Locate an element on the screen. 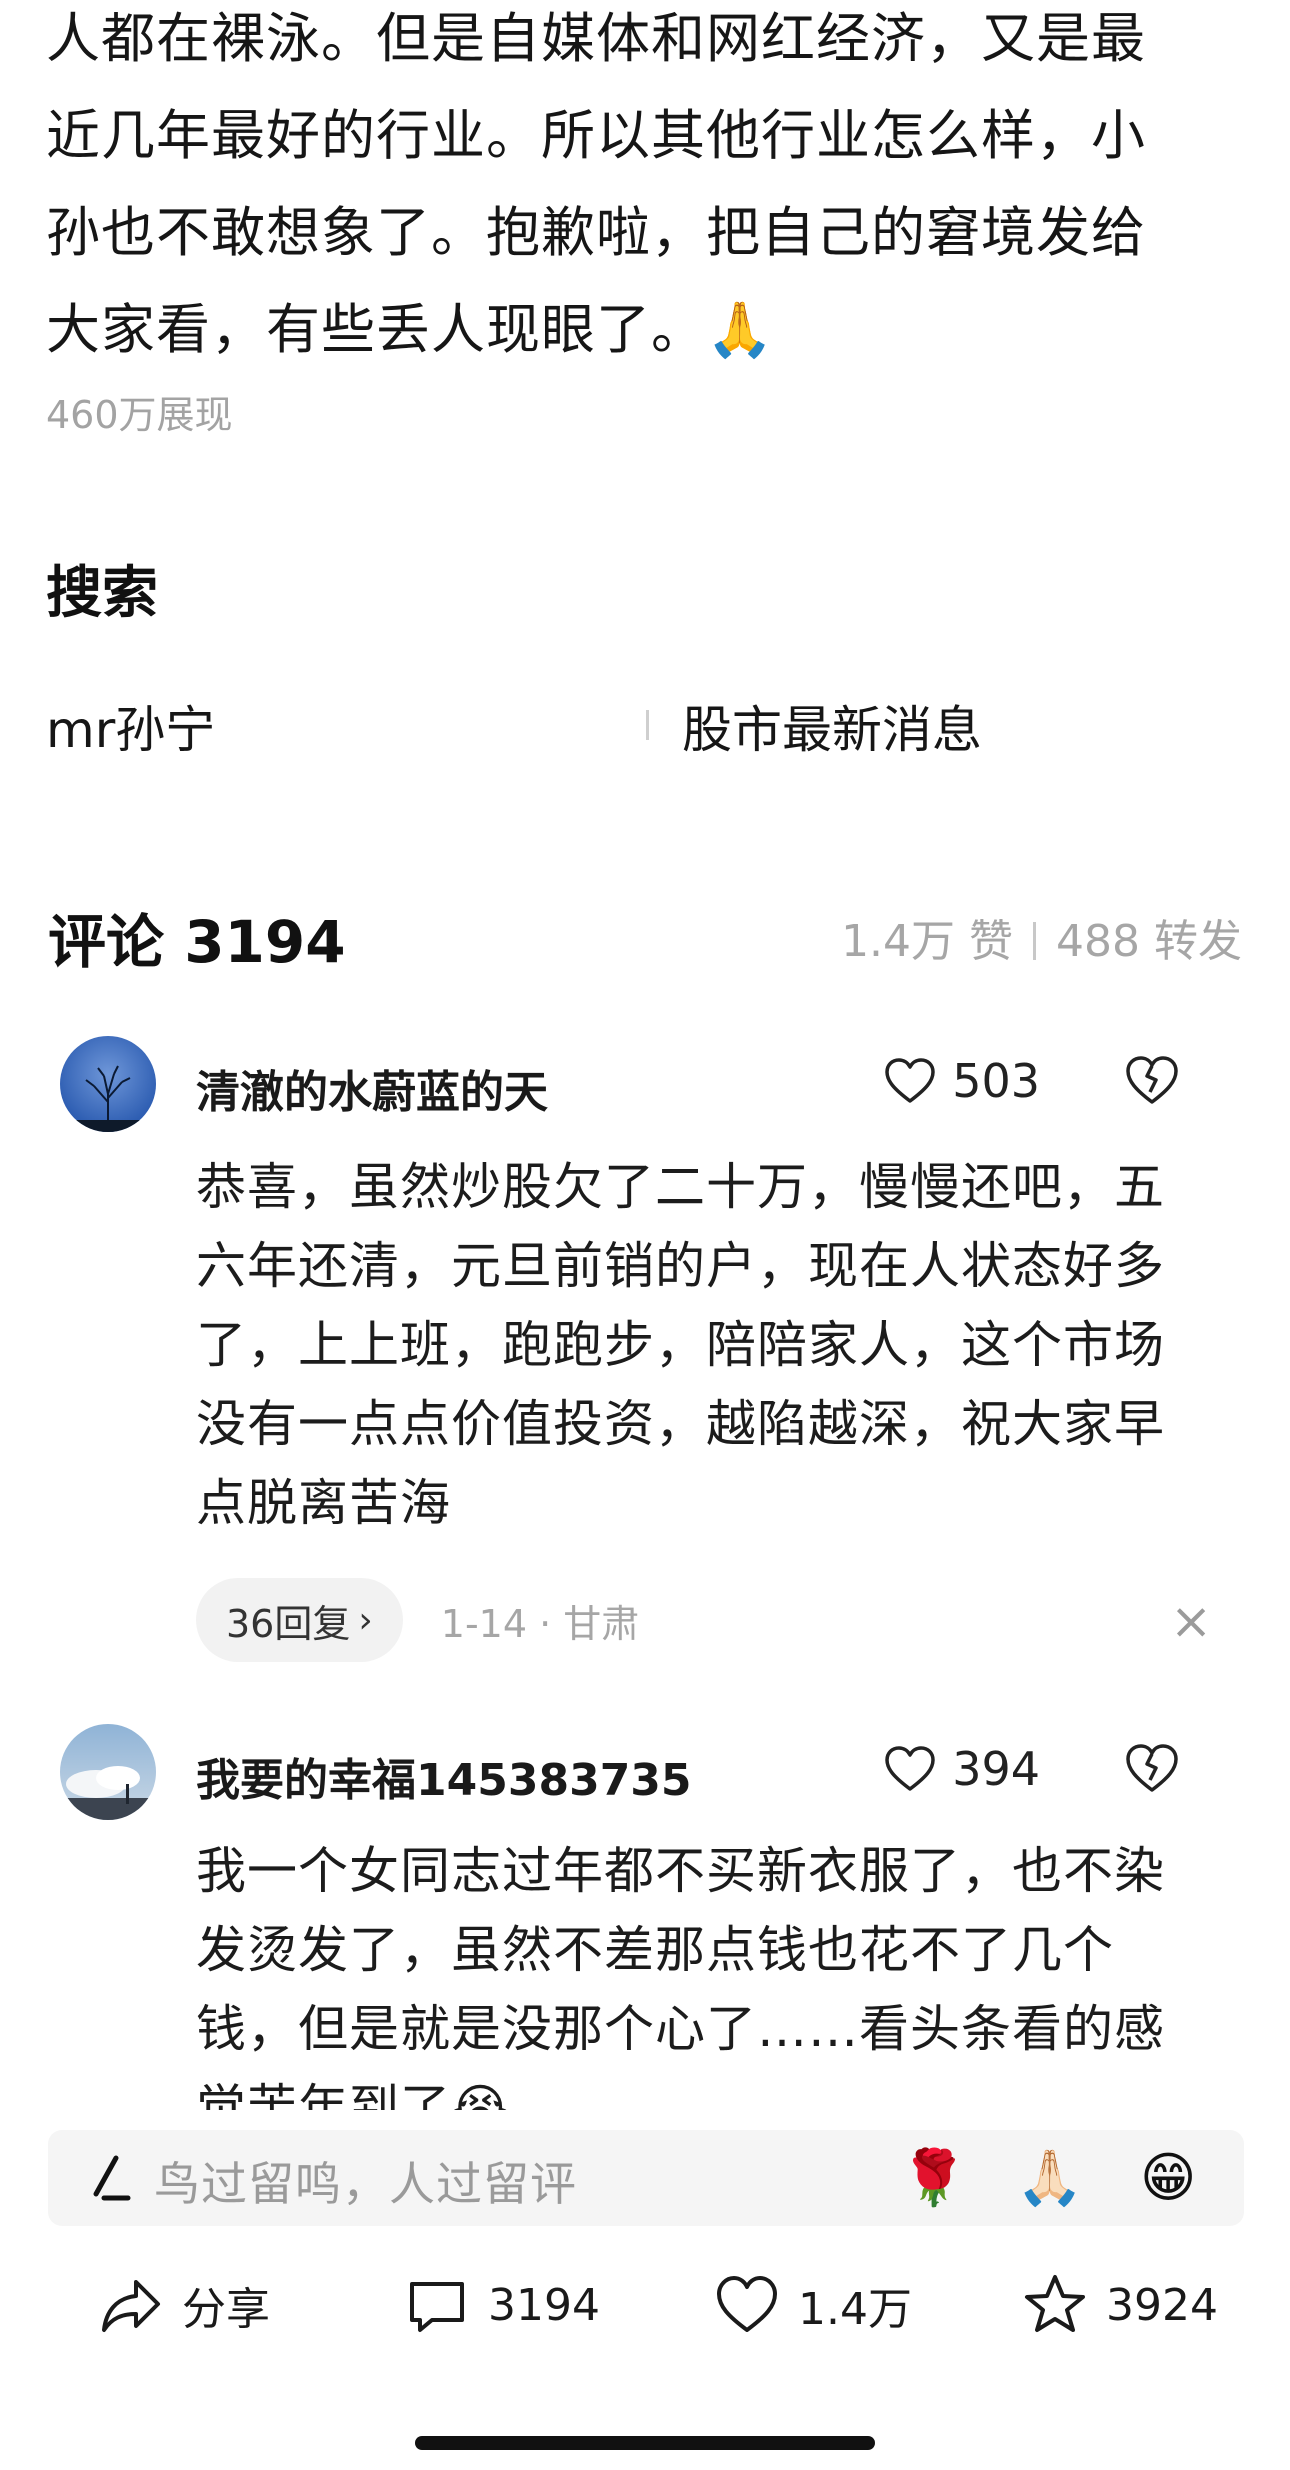  impressions-count: 460万展现 is located at coordinates (139, 415).